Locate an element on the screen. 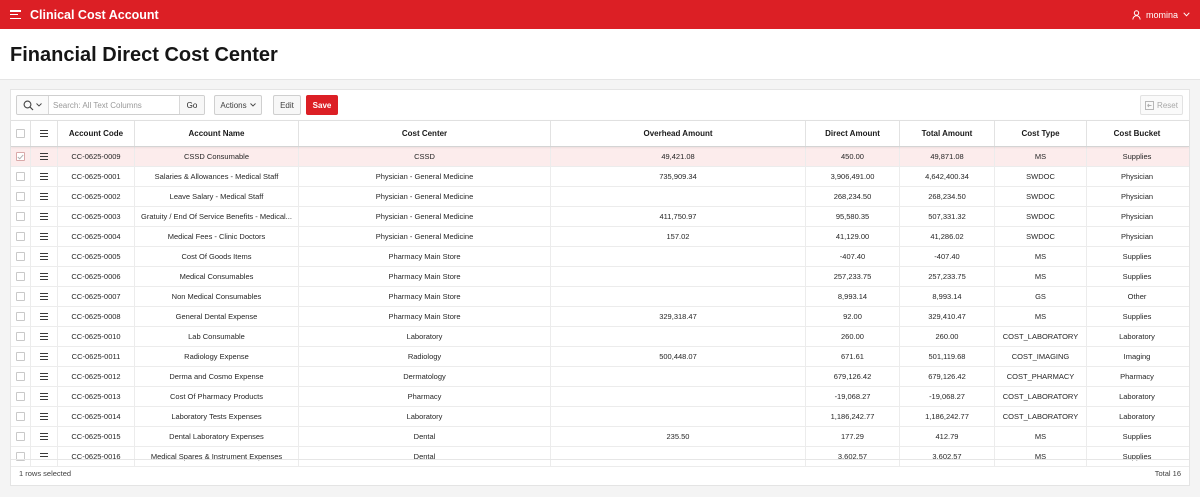 Image resolution: width=1200 pixels, height=497 pixels. total-amount-cell: 679,126.42 is located at coordinates (947, 376).